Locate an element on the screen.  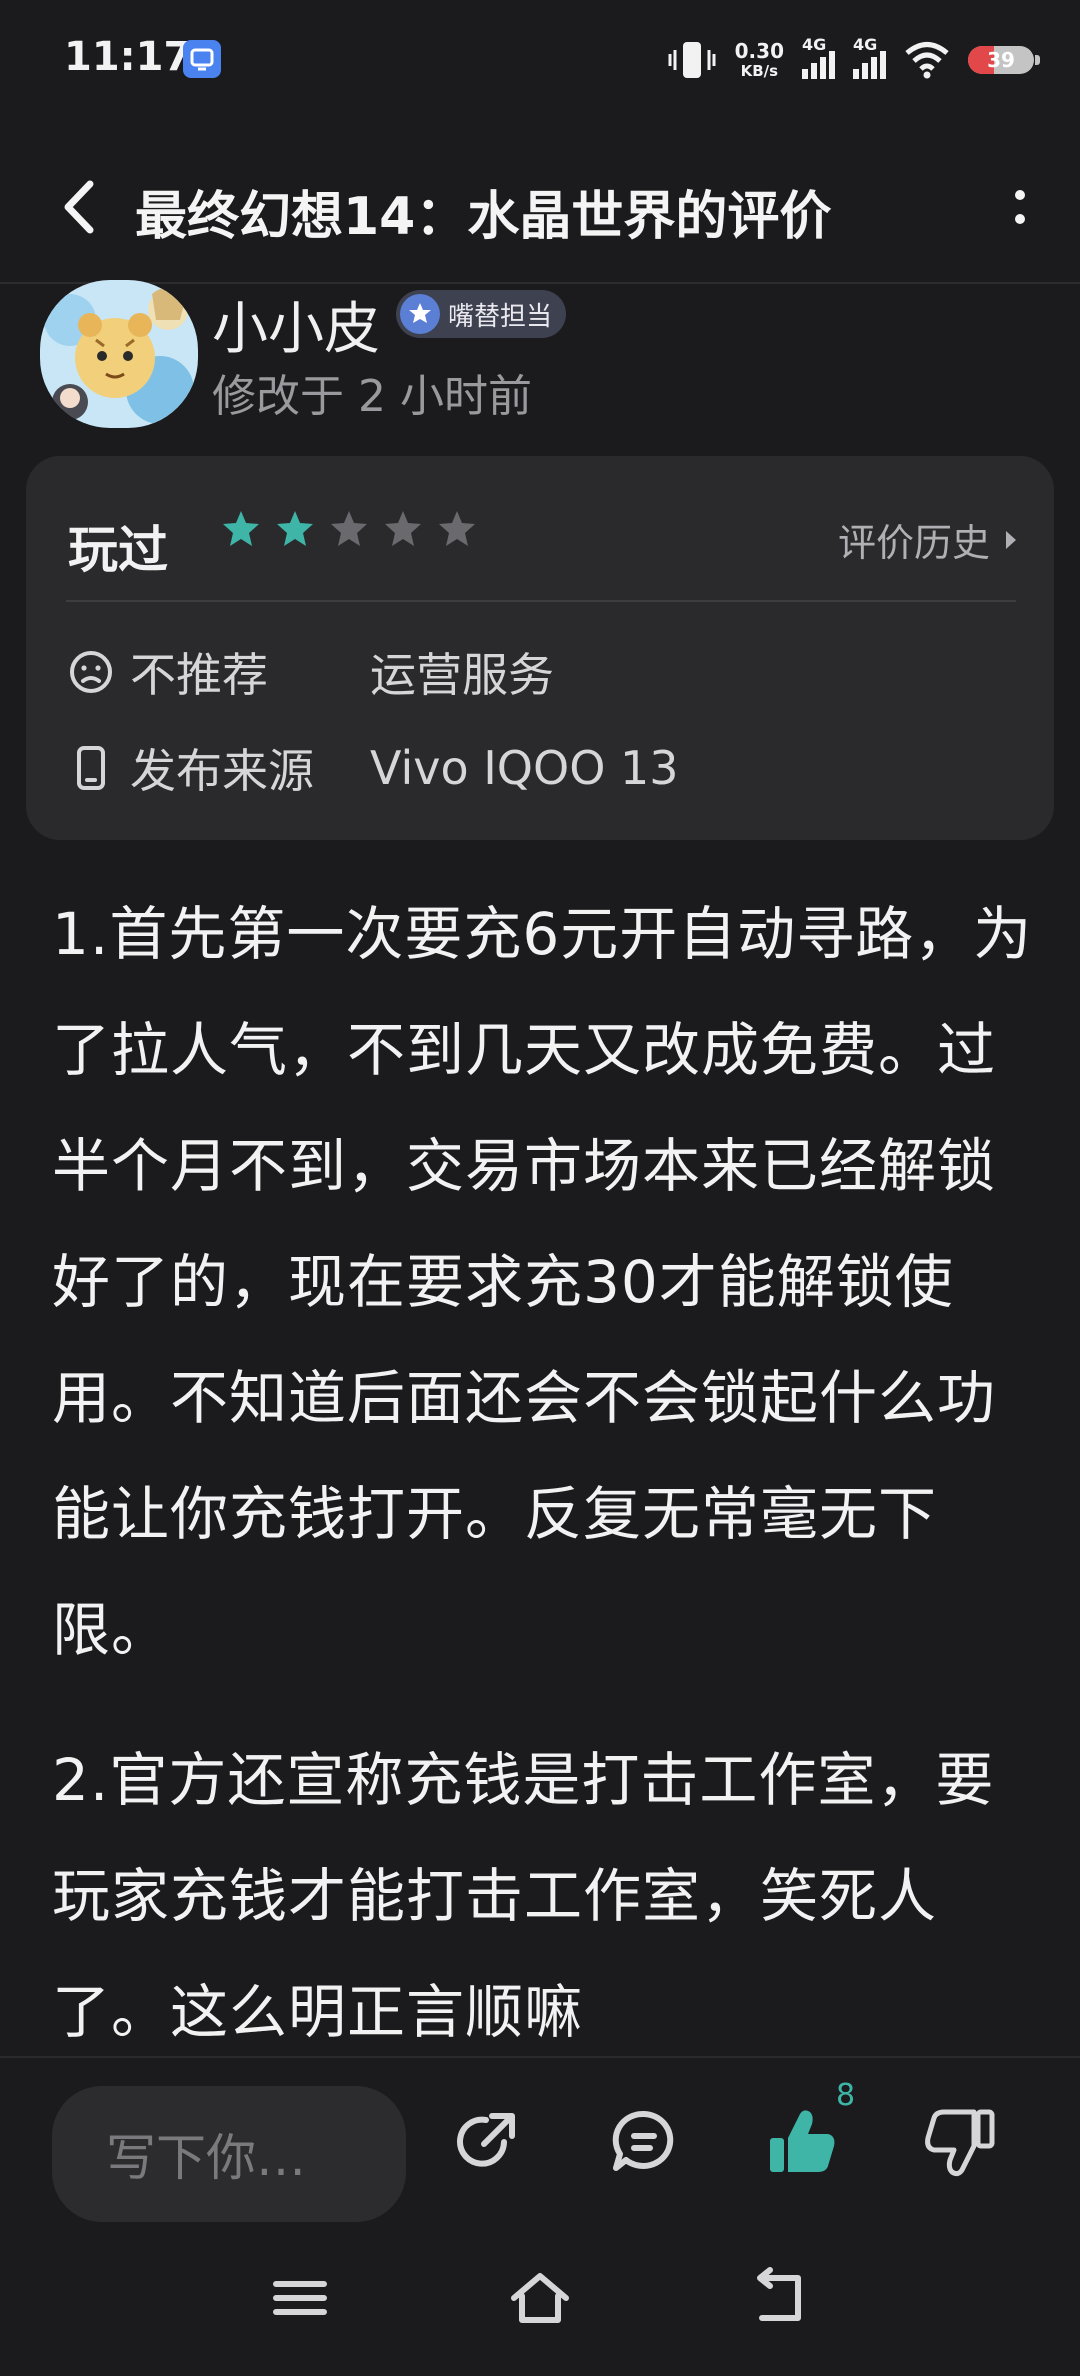
phone-icon is located at coordinates (91, 768).